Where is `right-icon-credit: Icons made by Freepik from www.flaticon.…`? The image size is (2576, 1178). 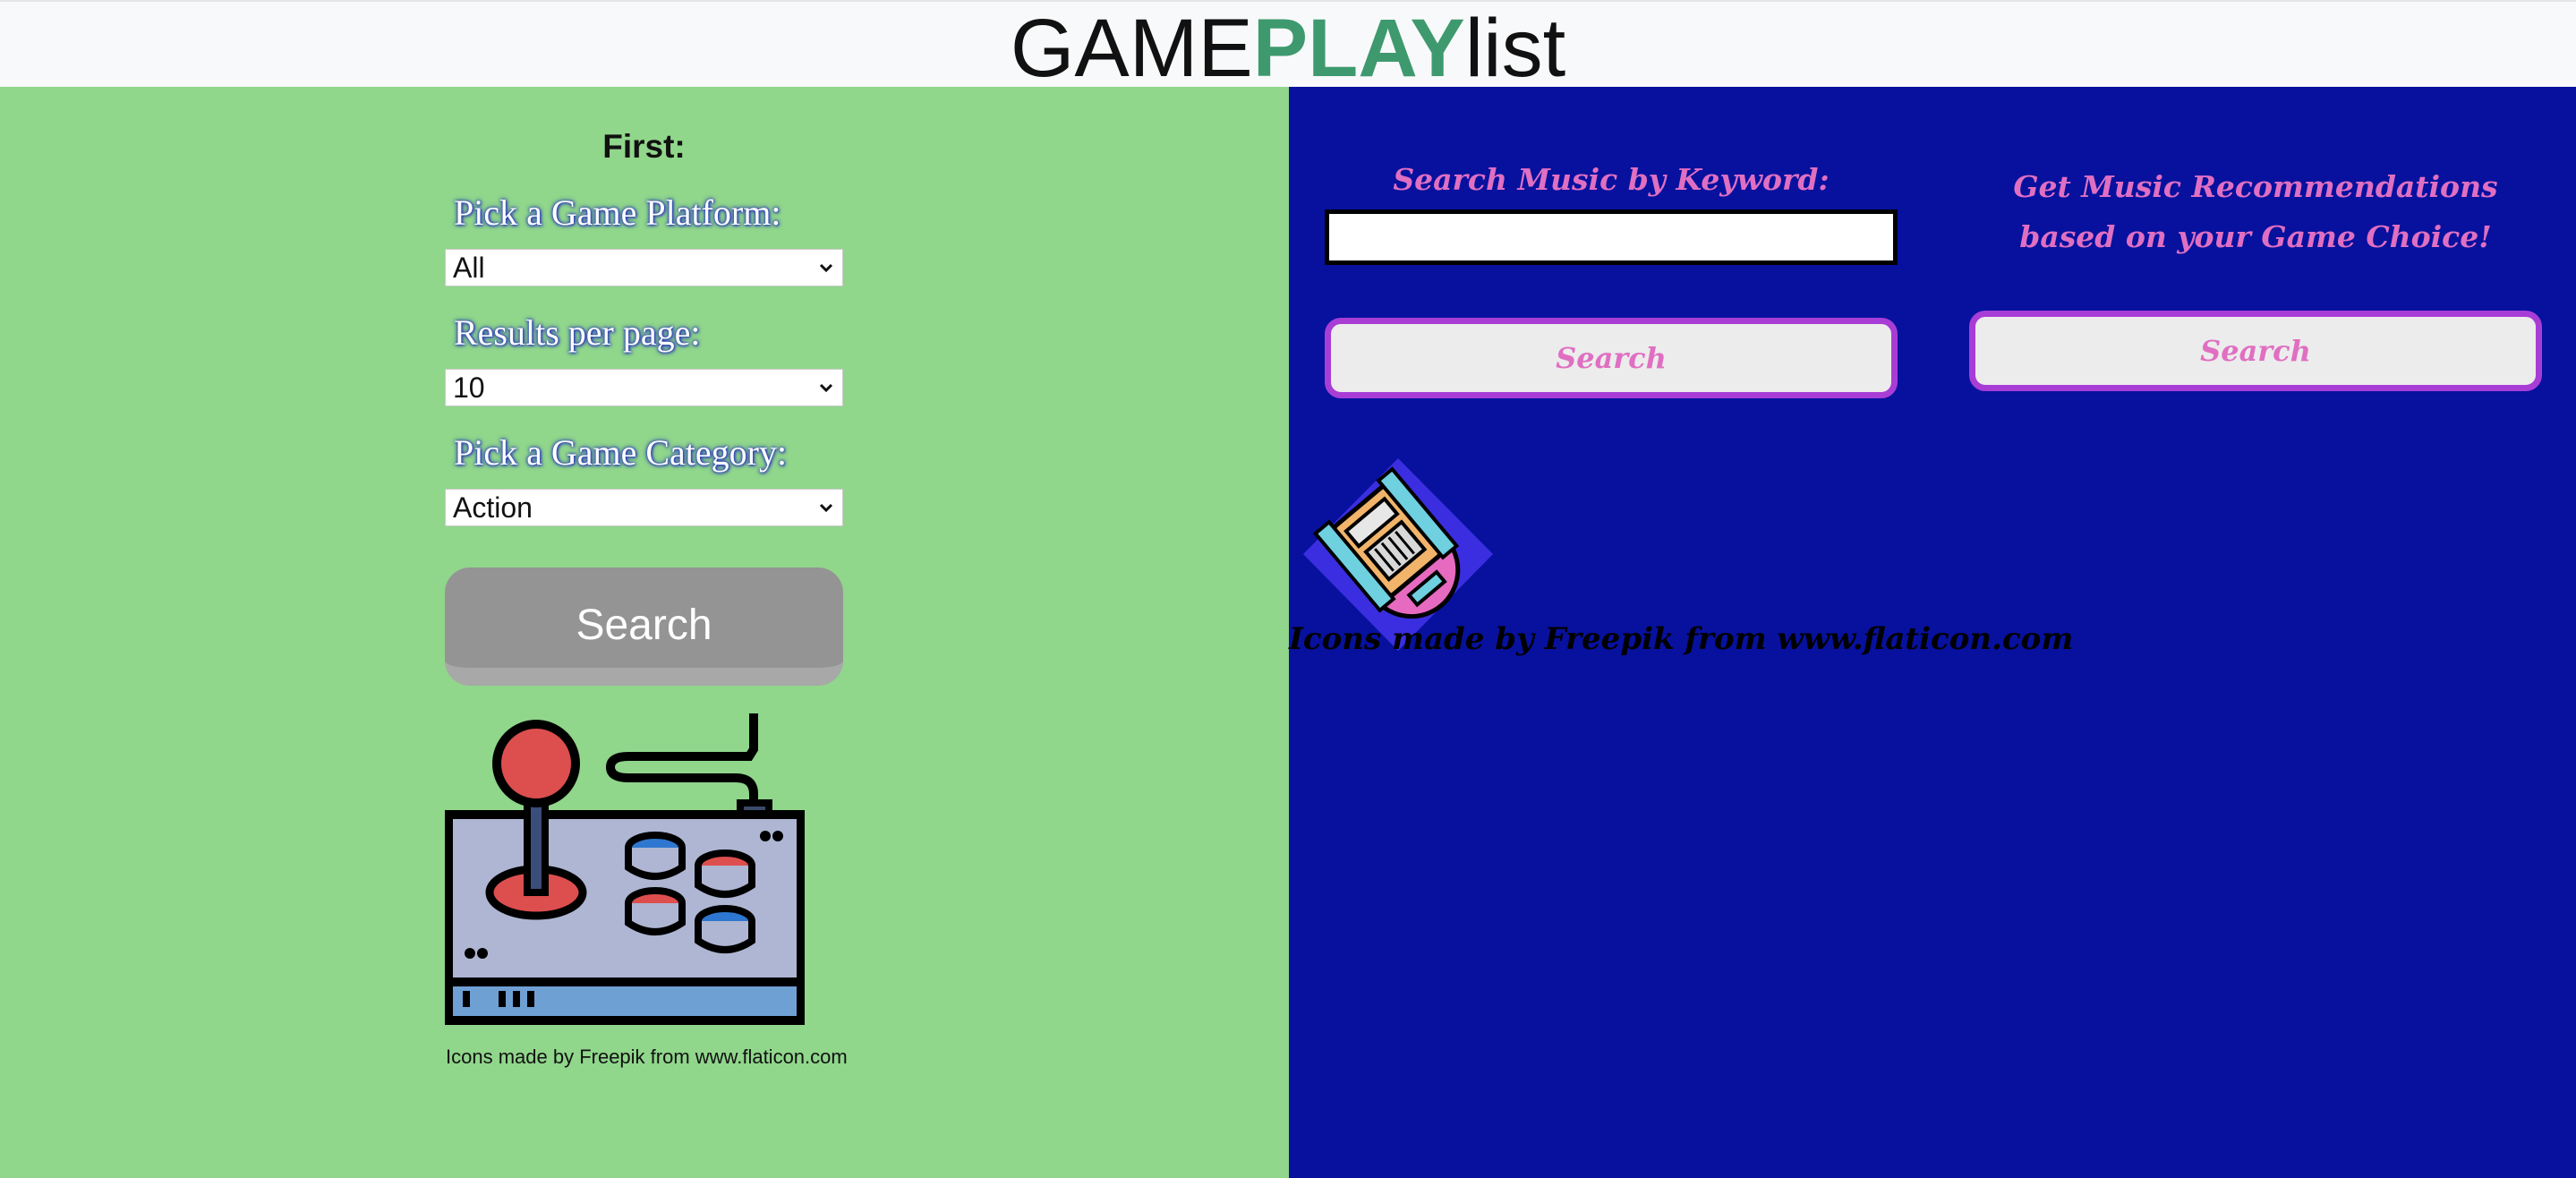
right-icon-credit: Icons made by Freepik from www.flaticon.… is located at coordinates (1681, 639).